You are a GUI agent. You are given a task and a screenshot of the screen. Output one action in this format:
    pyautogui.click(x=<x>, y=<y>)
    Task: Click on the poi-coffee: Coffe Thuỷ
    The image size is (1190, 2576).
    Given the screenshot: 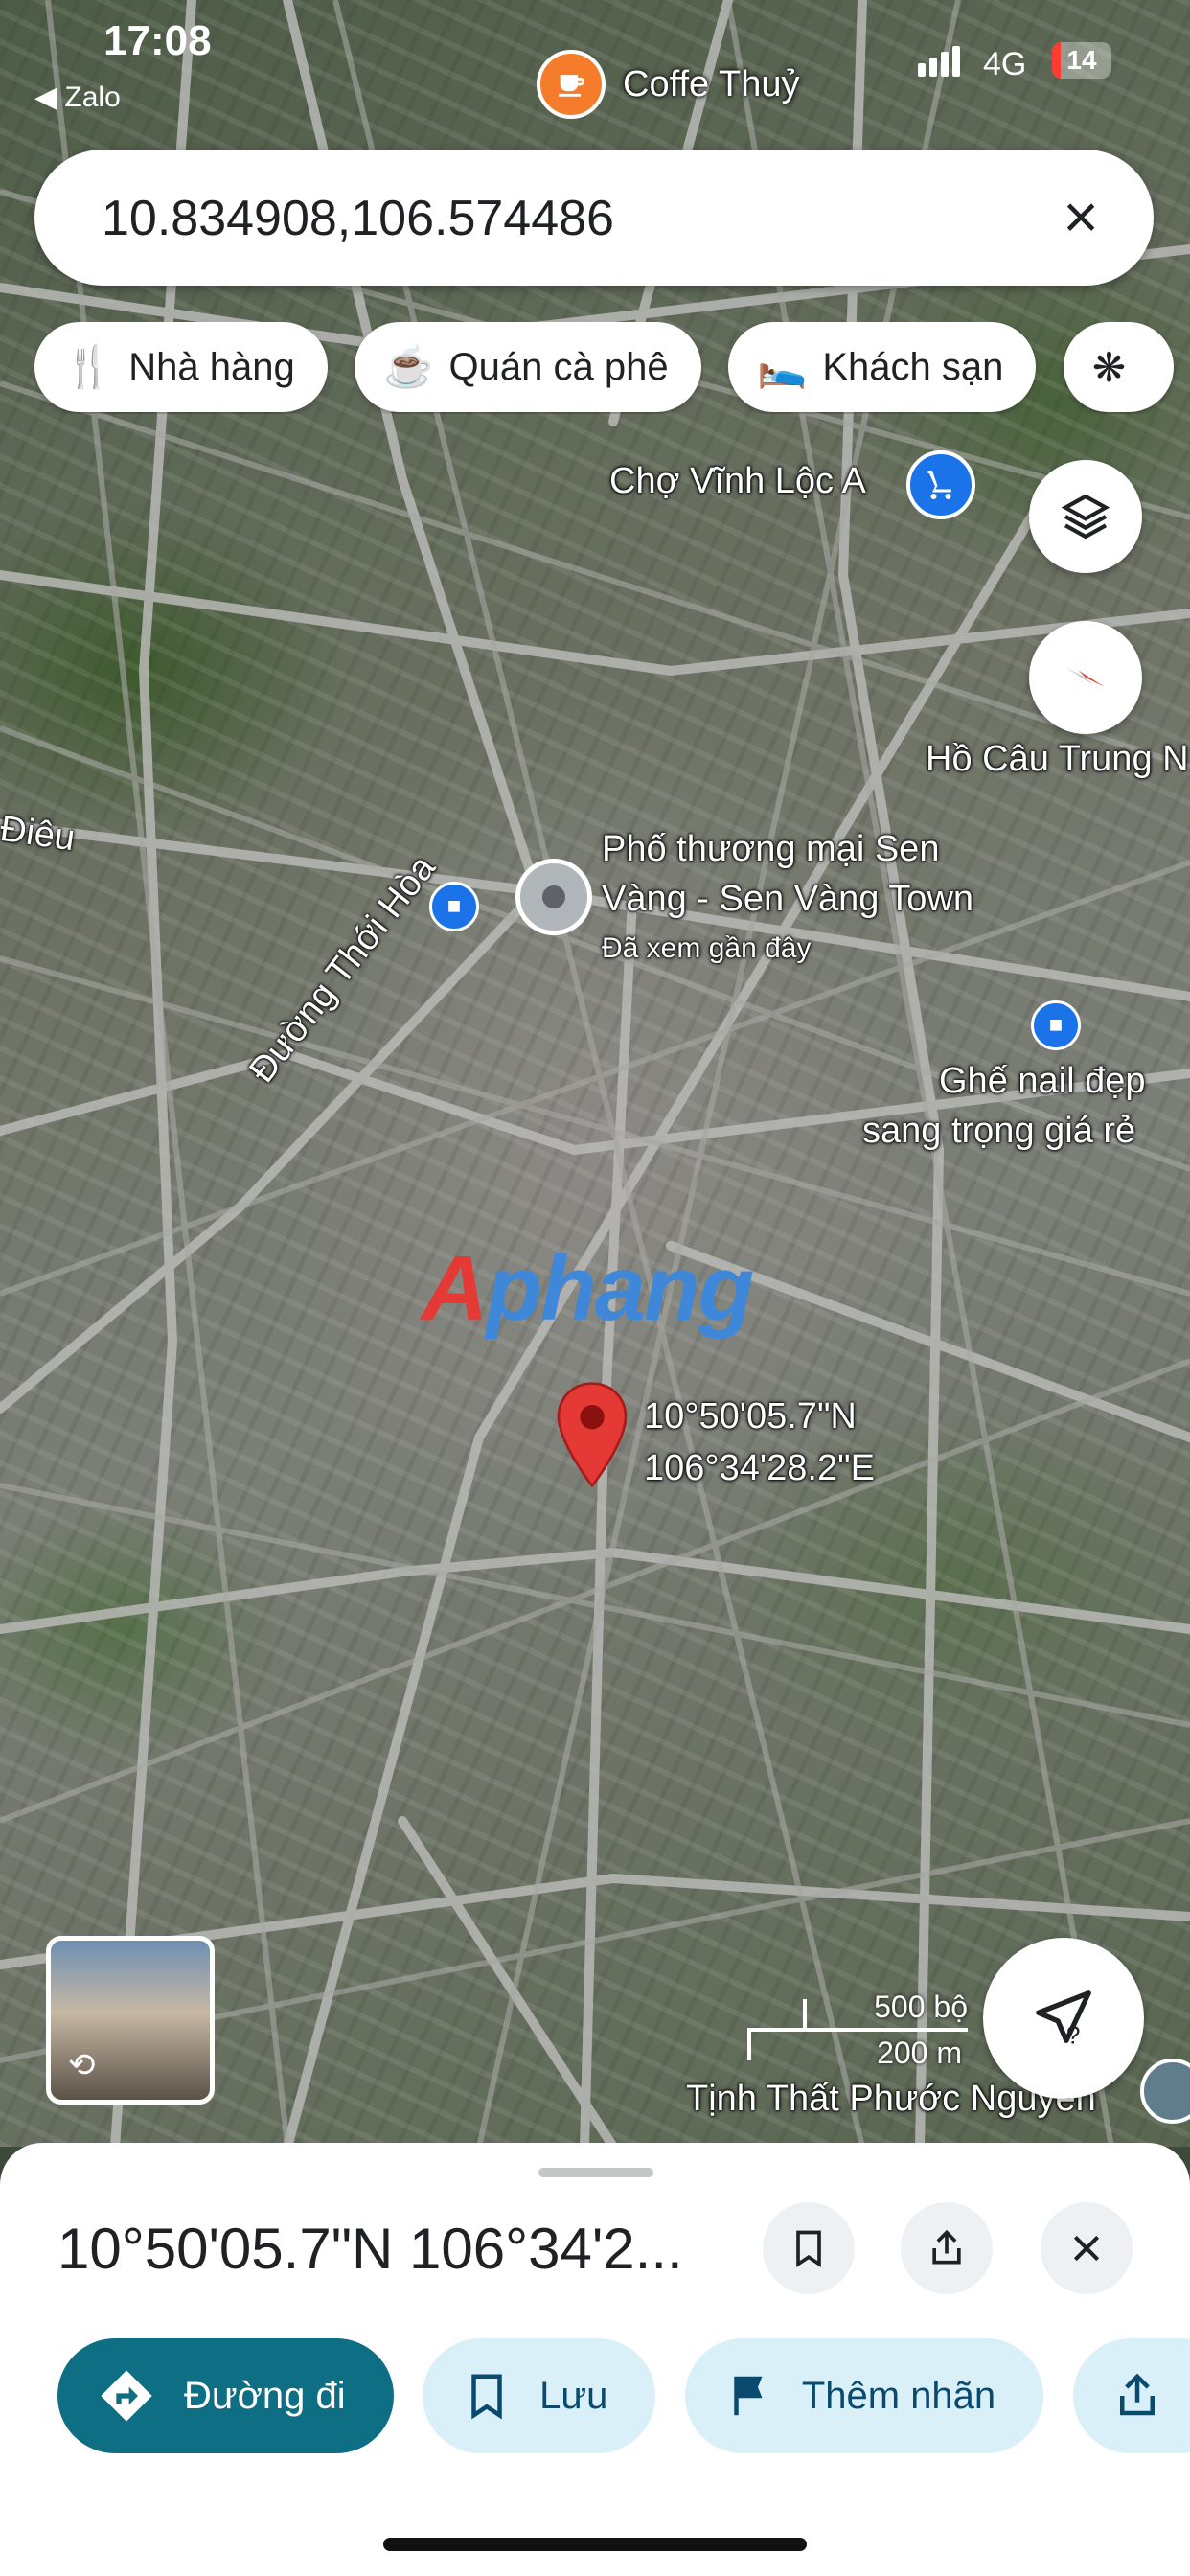 What is the action you would take?
    pyautogui.click(x=669, y=85)
    